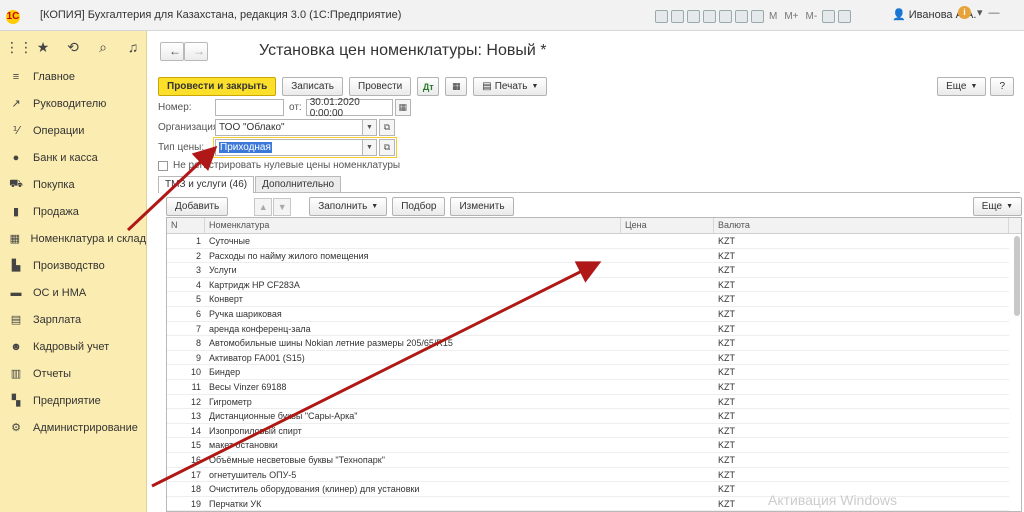  What do you see at coordinates (186, 402) in the screenshot?
I see `row-number: 12` at bounding box center [186, 402].